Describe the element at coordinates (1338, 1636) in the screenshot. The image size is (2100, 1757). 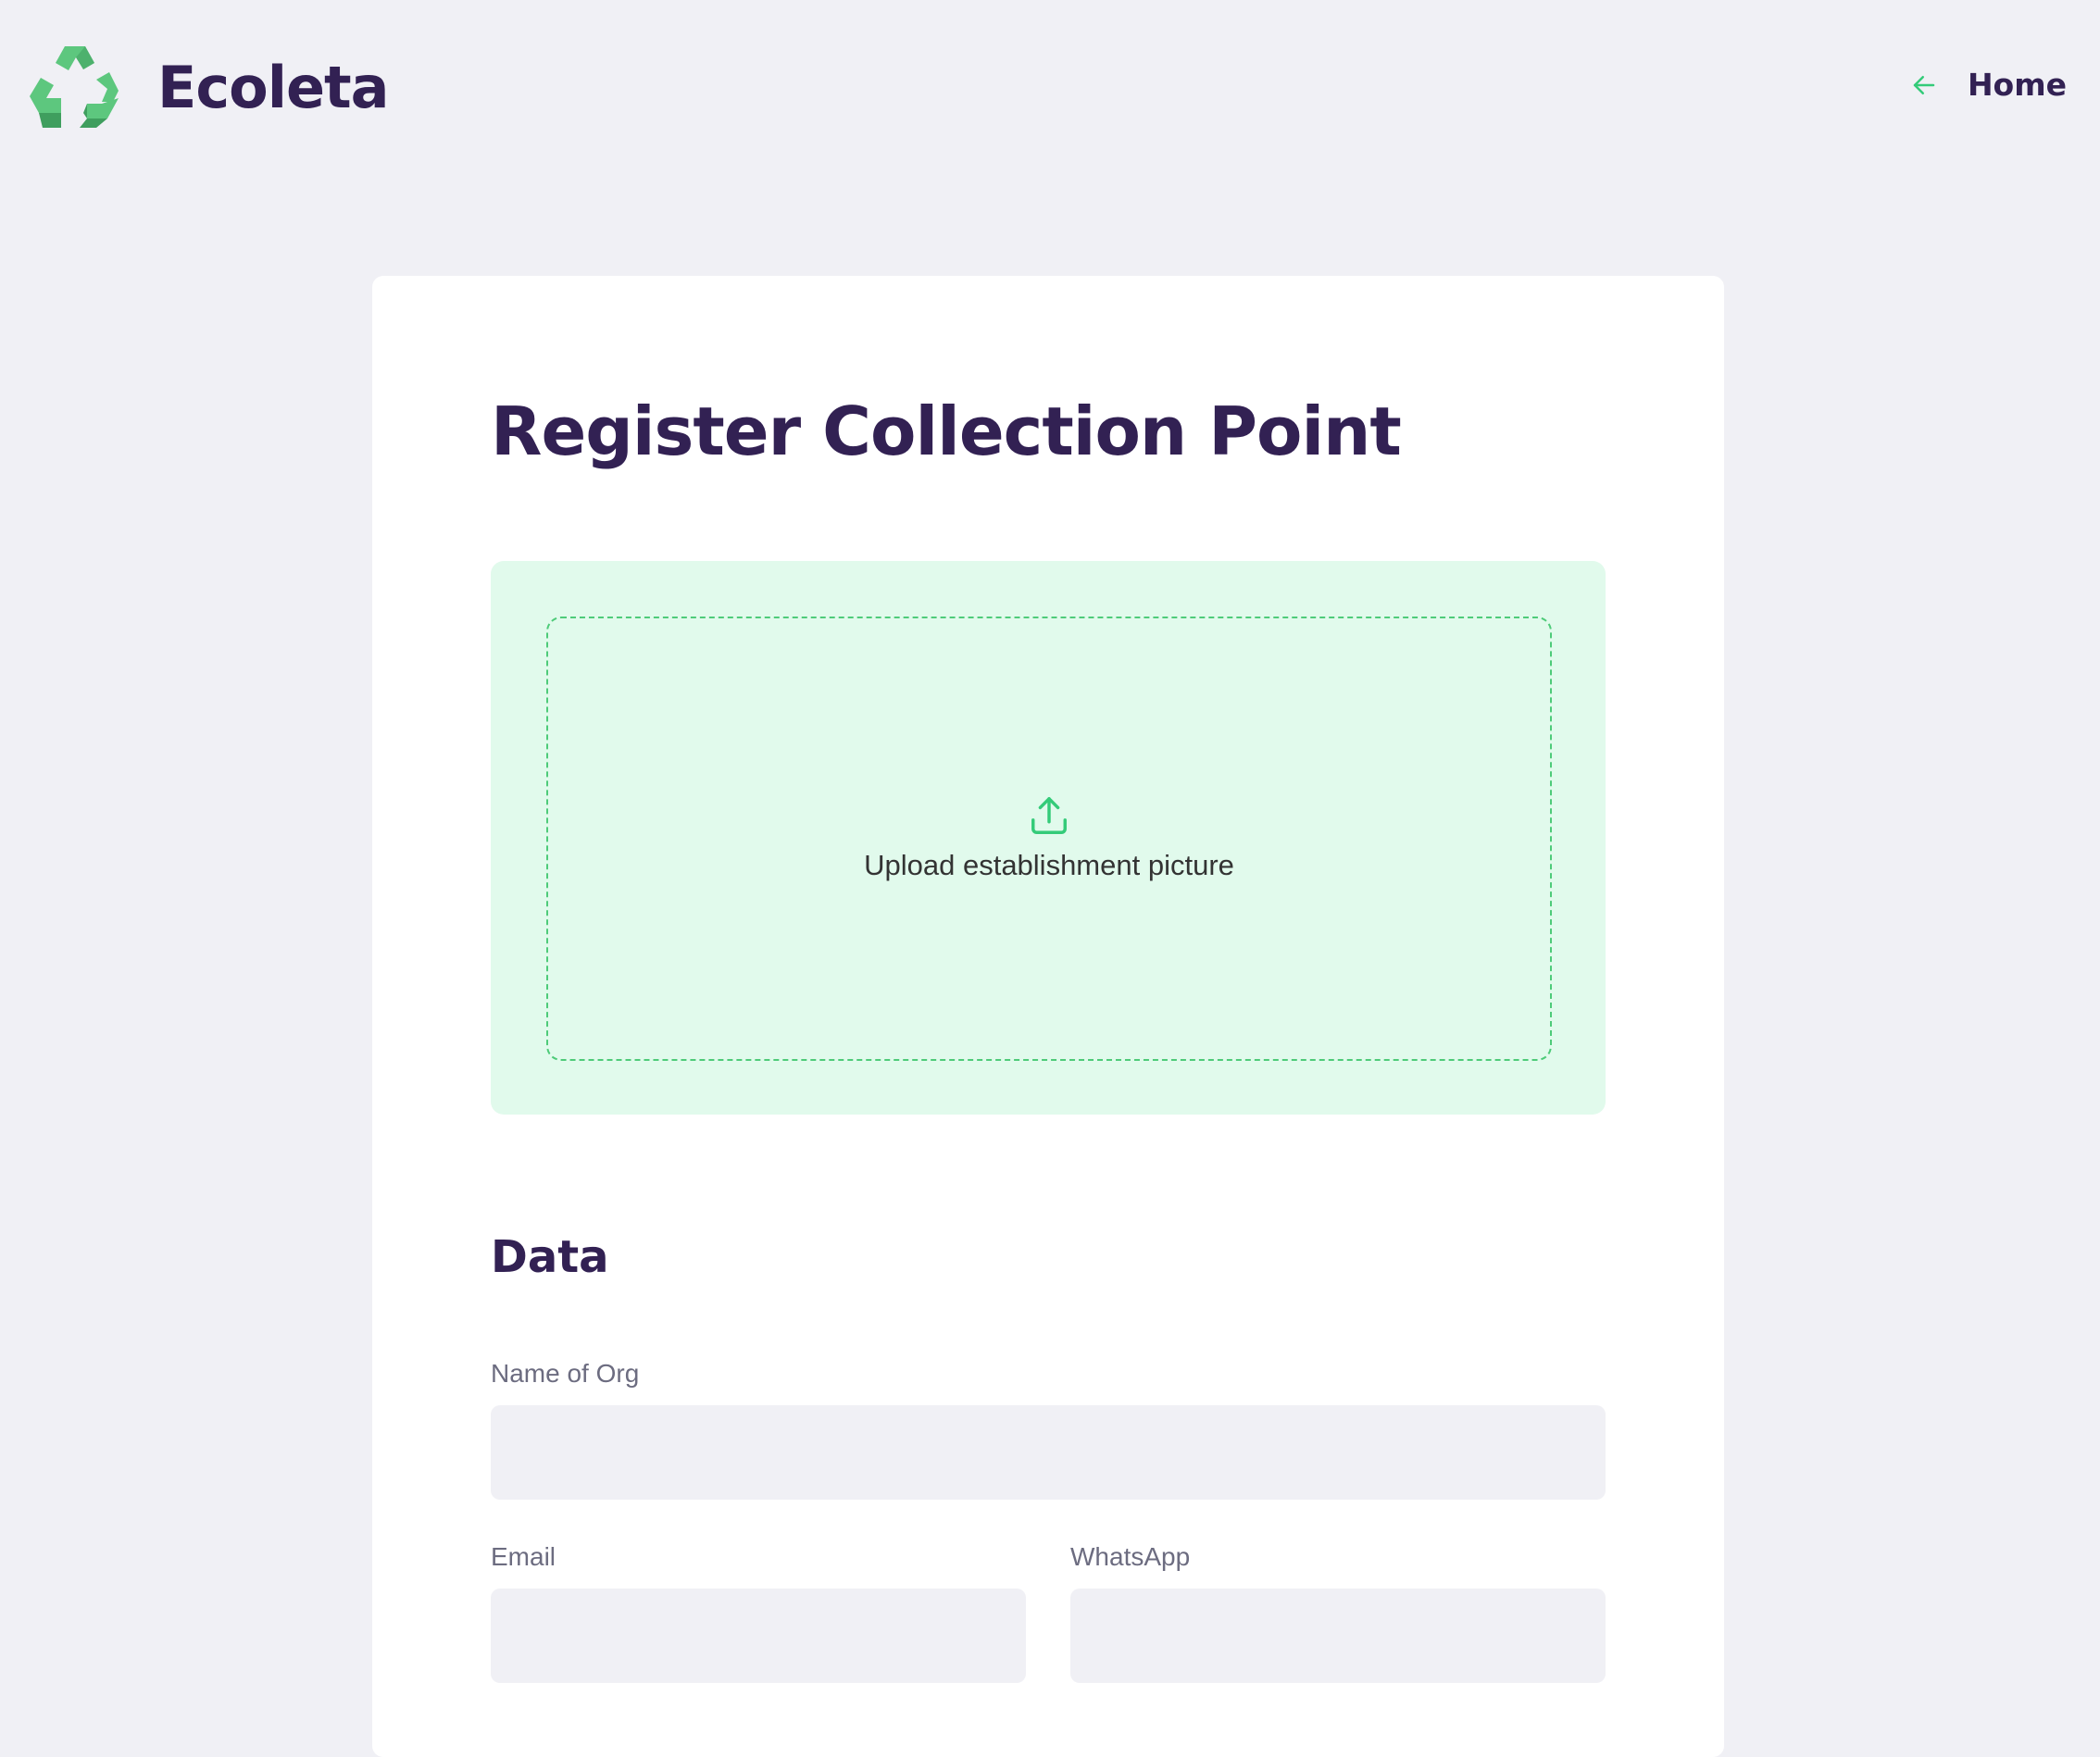
I see `whatsapp-input` at that location.